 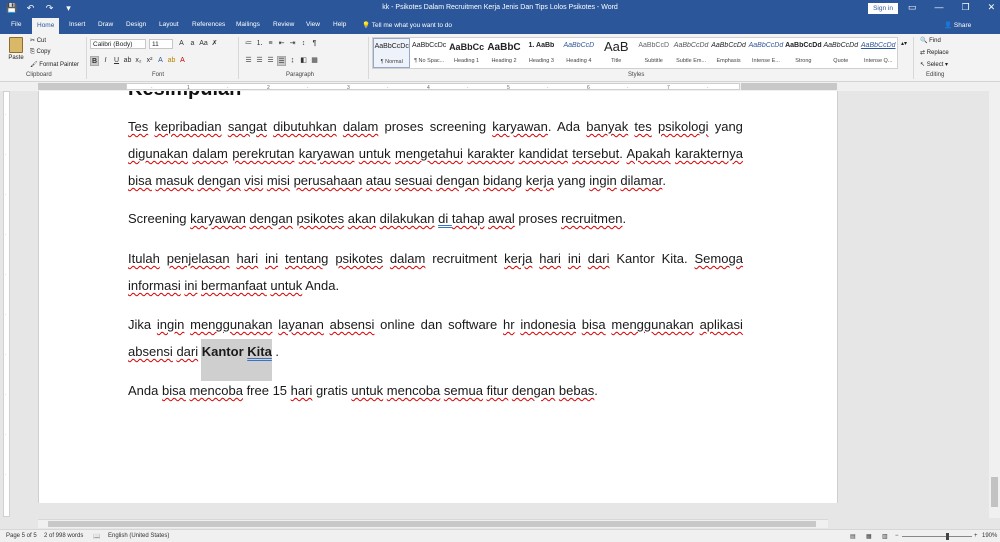 What do you see at coordinates (466, 53) in the screenshot?
I see `style-heading-1: AaBbCc Heading 1` at bounding box center [466, 53].